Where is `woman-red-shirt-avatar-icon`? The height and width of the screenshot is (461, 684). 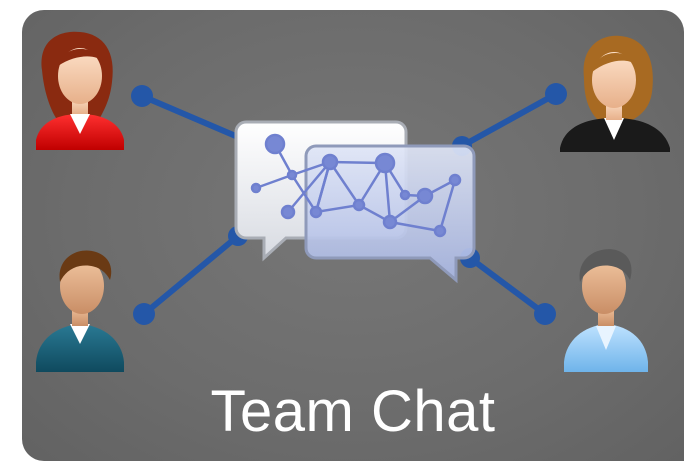
woman-red-shirt-avatar-icon is located at coordinates (80, 90).